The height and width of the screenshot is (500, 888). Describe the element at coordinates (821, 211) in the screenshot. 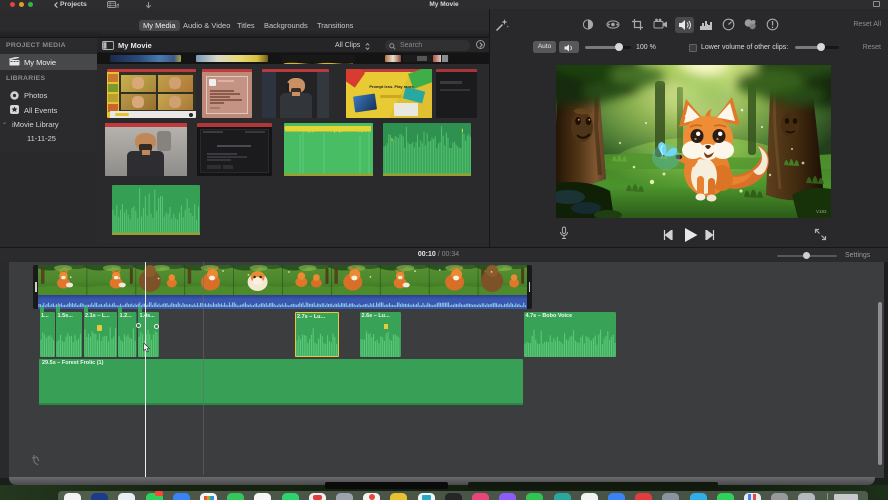

I see `svg-text: V183` at that location.